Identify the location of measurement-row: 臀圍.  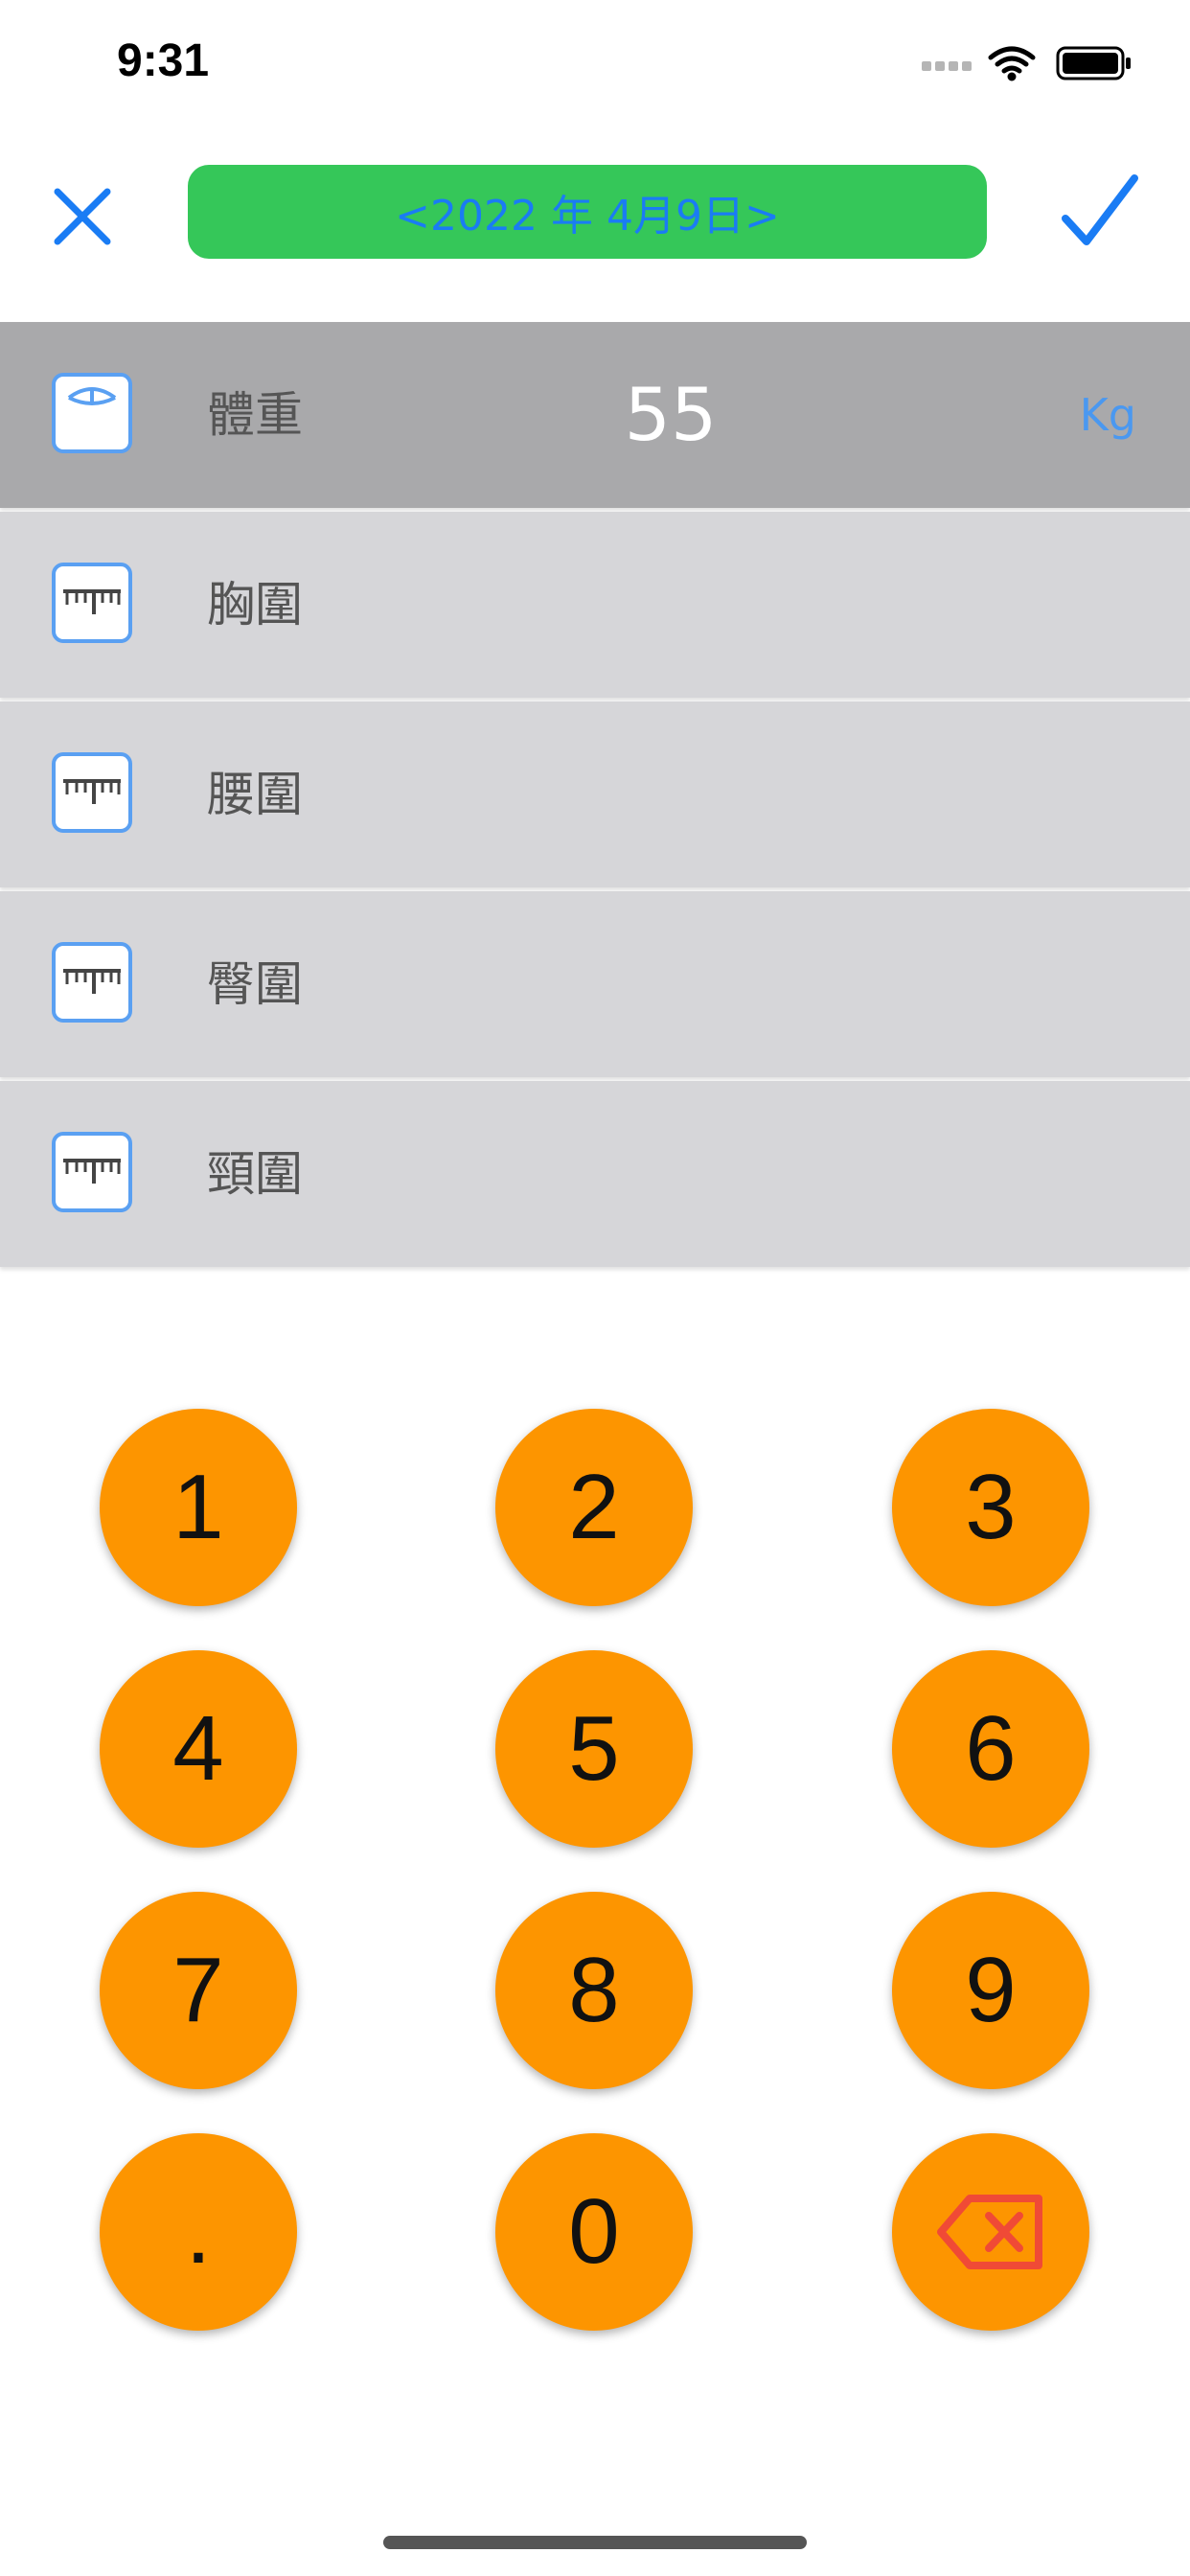
(595, 984).